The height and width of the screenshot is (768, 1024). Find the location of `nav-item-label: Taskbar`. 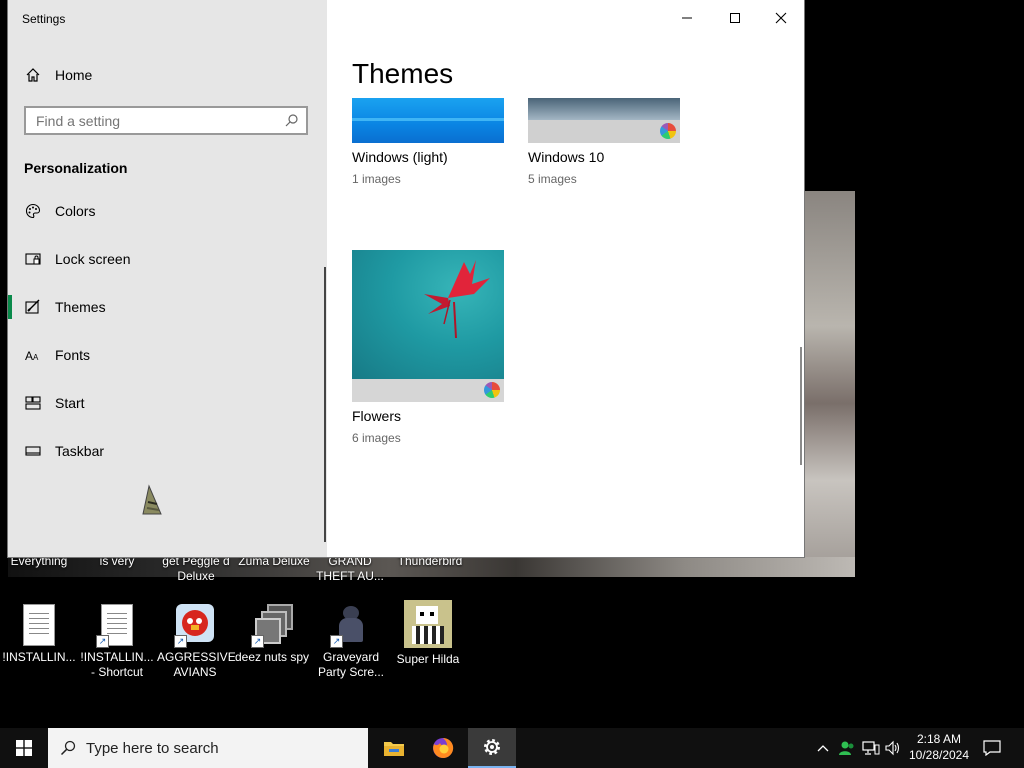

nav-item-label: Taskbar is located at coordinates (80, 451).